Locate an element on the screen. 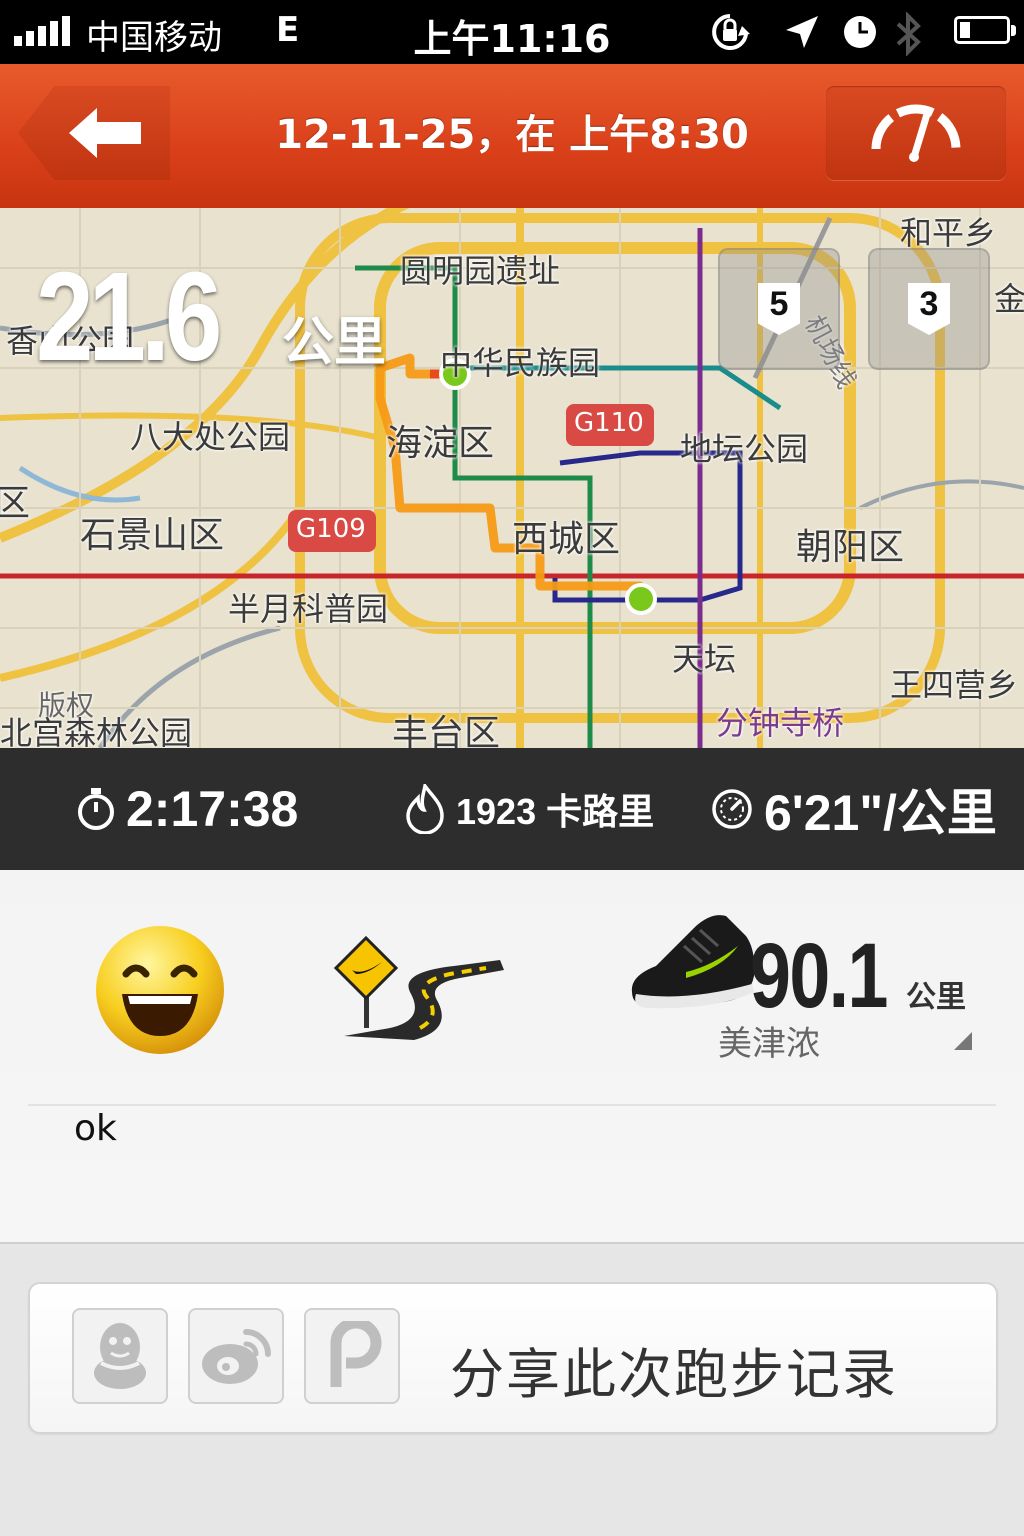 This screenshot has width=1024, height=1536. map-label: 圆明园遗址 is located at coordinates (480, 271).